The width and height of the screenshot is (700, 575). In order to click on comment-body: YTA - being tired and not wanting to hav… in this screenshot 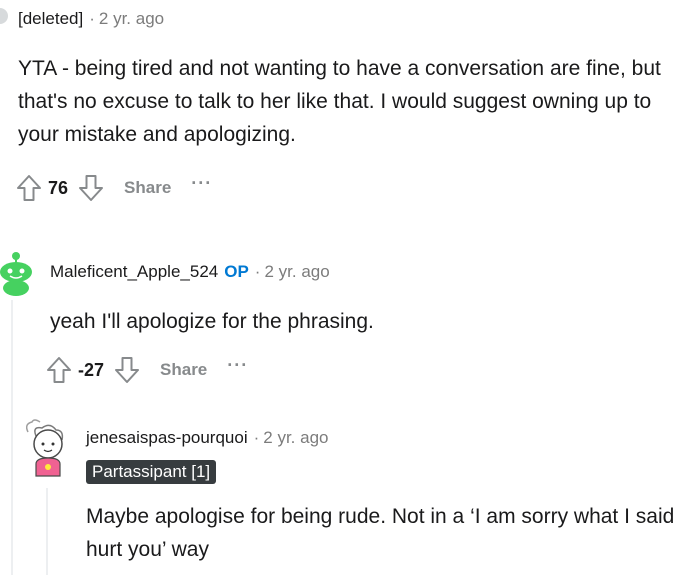, I will do `click(339, 101)`.